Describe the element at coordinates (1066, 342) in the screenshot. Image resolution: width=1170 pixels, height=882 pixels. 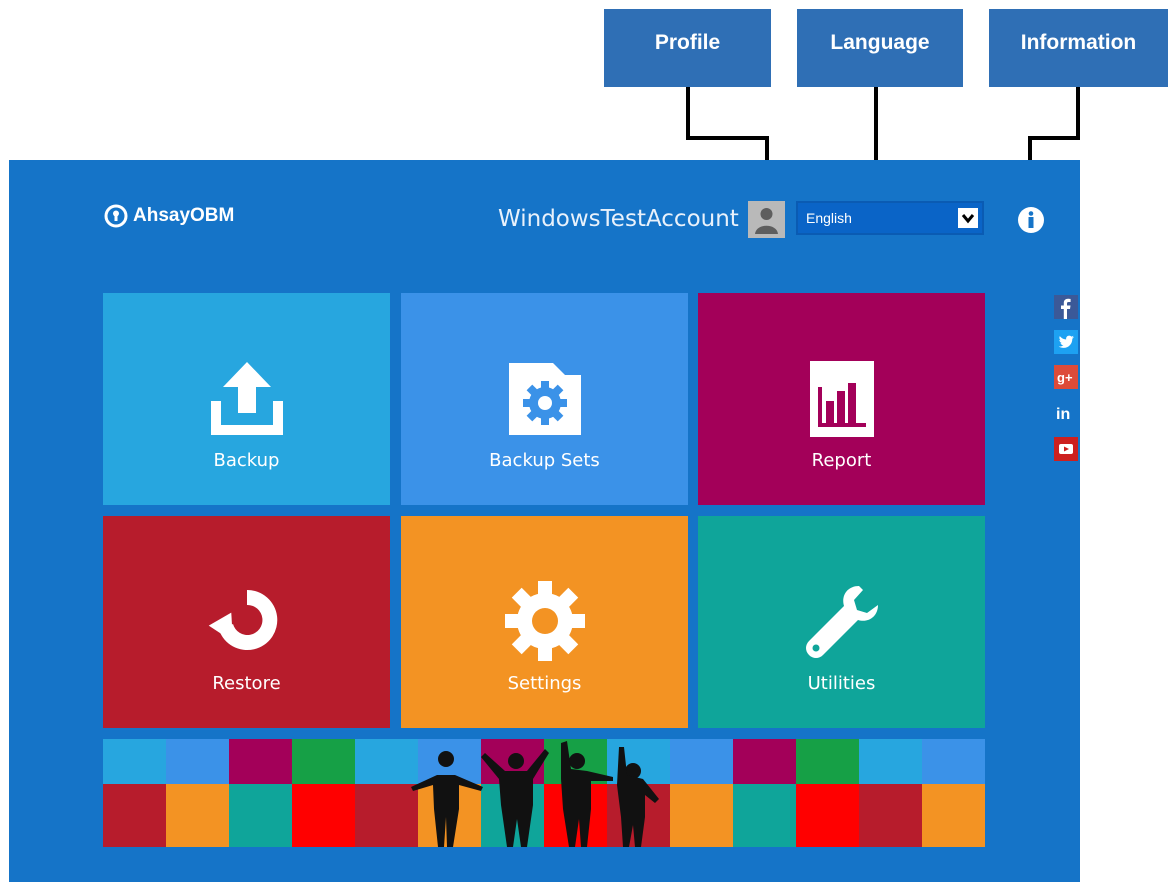
I see `twitter-icon` at that location.